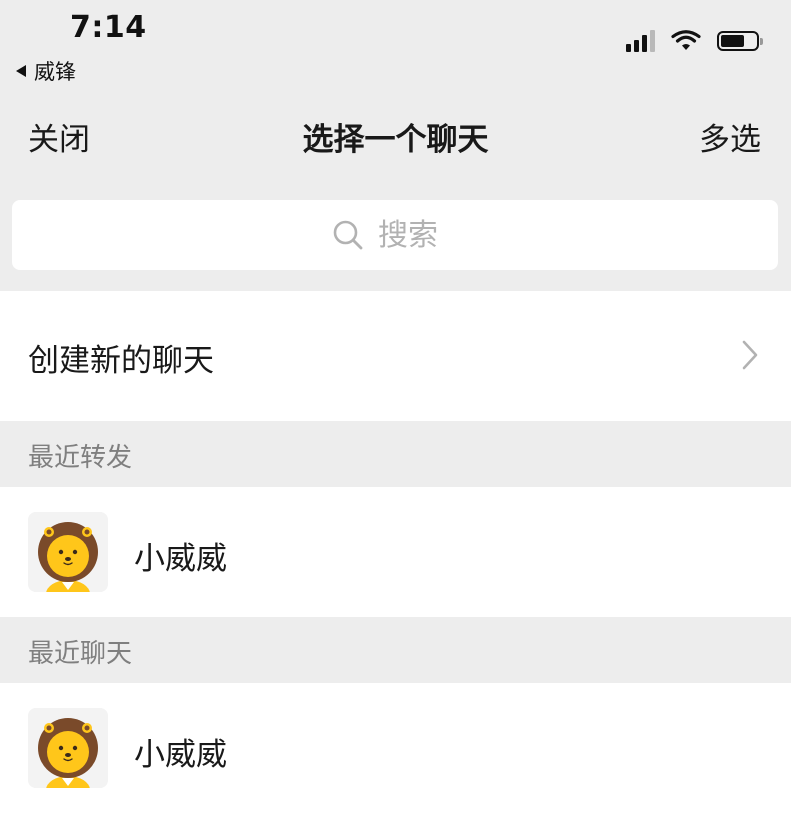 The width and height of the screenshot is (791, 813). What do you see at coordinates (395, 454) in the screenshot?
I see `section-header-recent-forwards: 最近转发` at bounding box center [395, 454].